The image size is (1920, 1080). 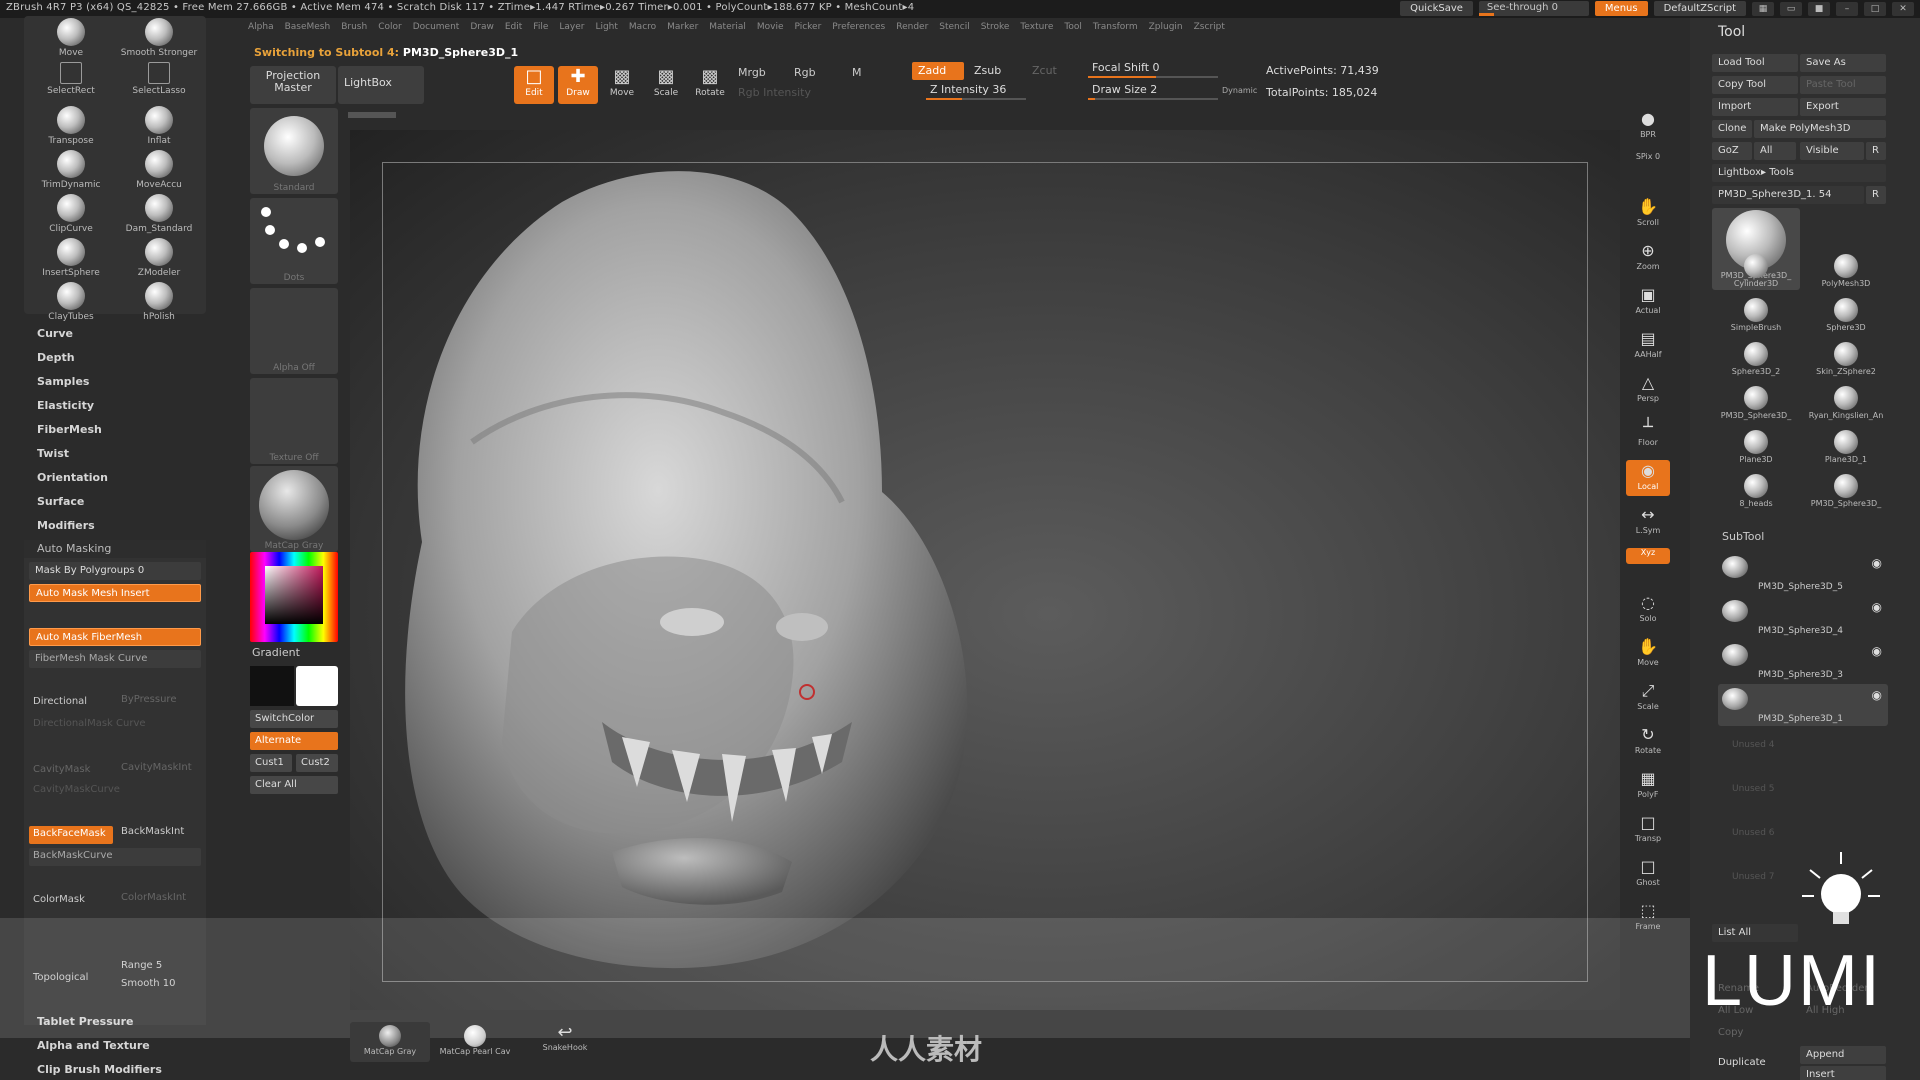 What do you see at coordinates (1820, 129) in the screenshot?
I see `make-polymesh3d-button: Make PolyMesh3D` at bounding box center [1820, 129].